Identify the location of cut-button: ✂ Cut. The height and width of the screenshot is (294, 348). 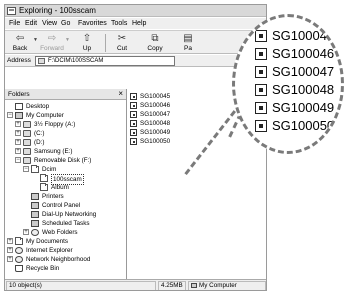
(122, 43).